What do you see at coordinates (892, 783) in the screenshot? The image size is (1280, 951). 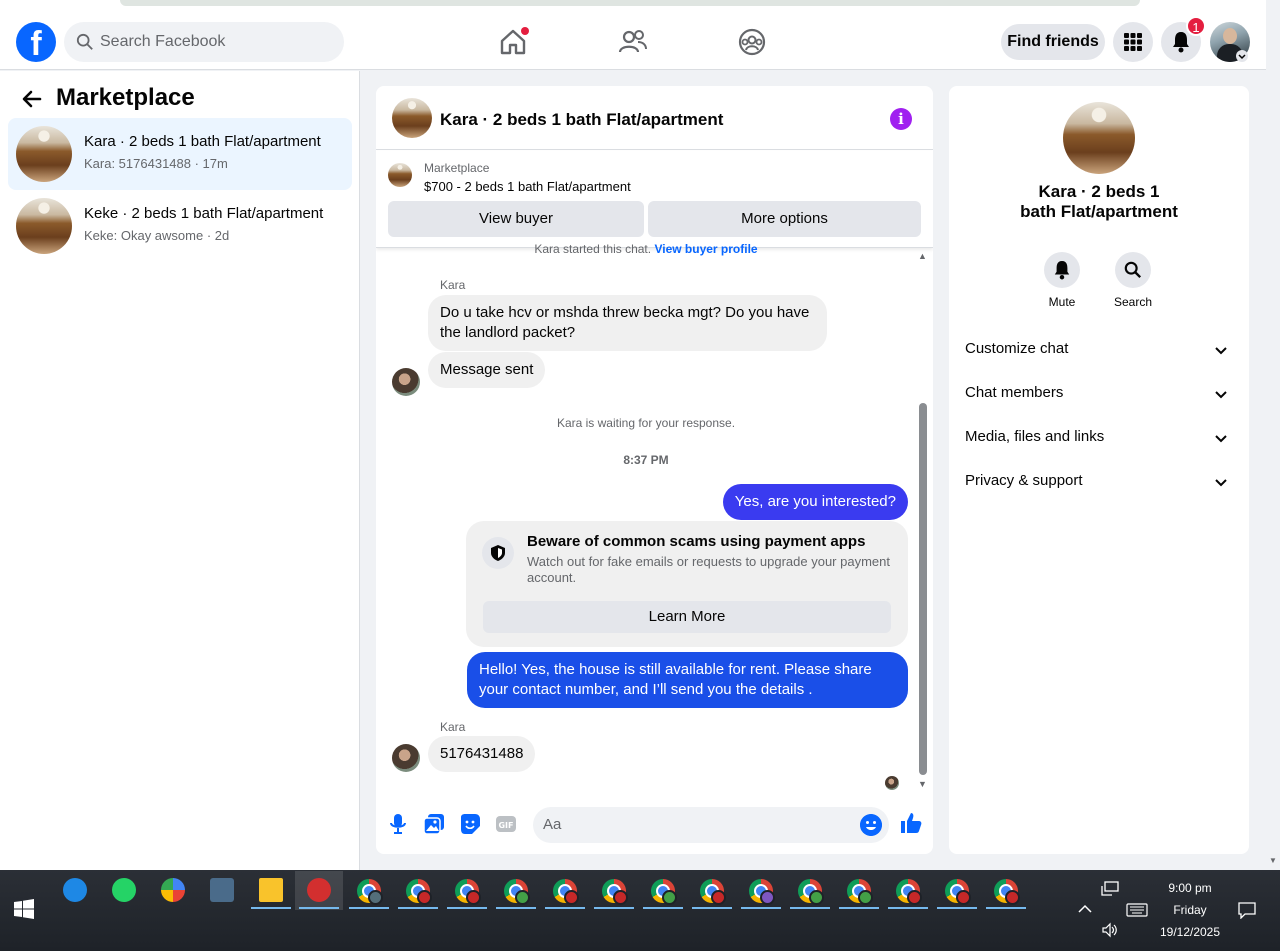 I see `seen-avatar` at bounding box center [892, 783].